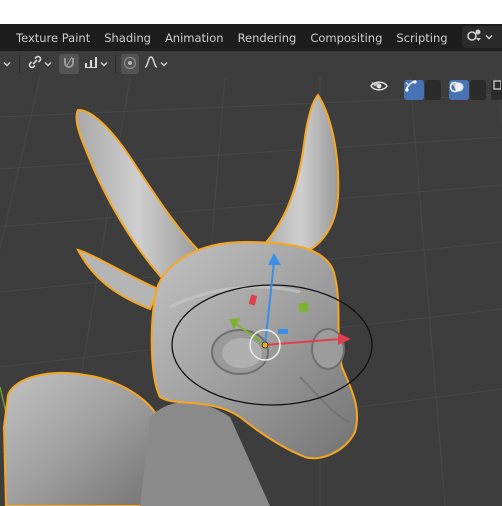 The image size is (502, 506). I want to click on scene-selector, so click(482, 37).